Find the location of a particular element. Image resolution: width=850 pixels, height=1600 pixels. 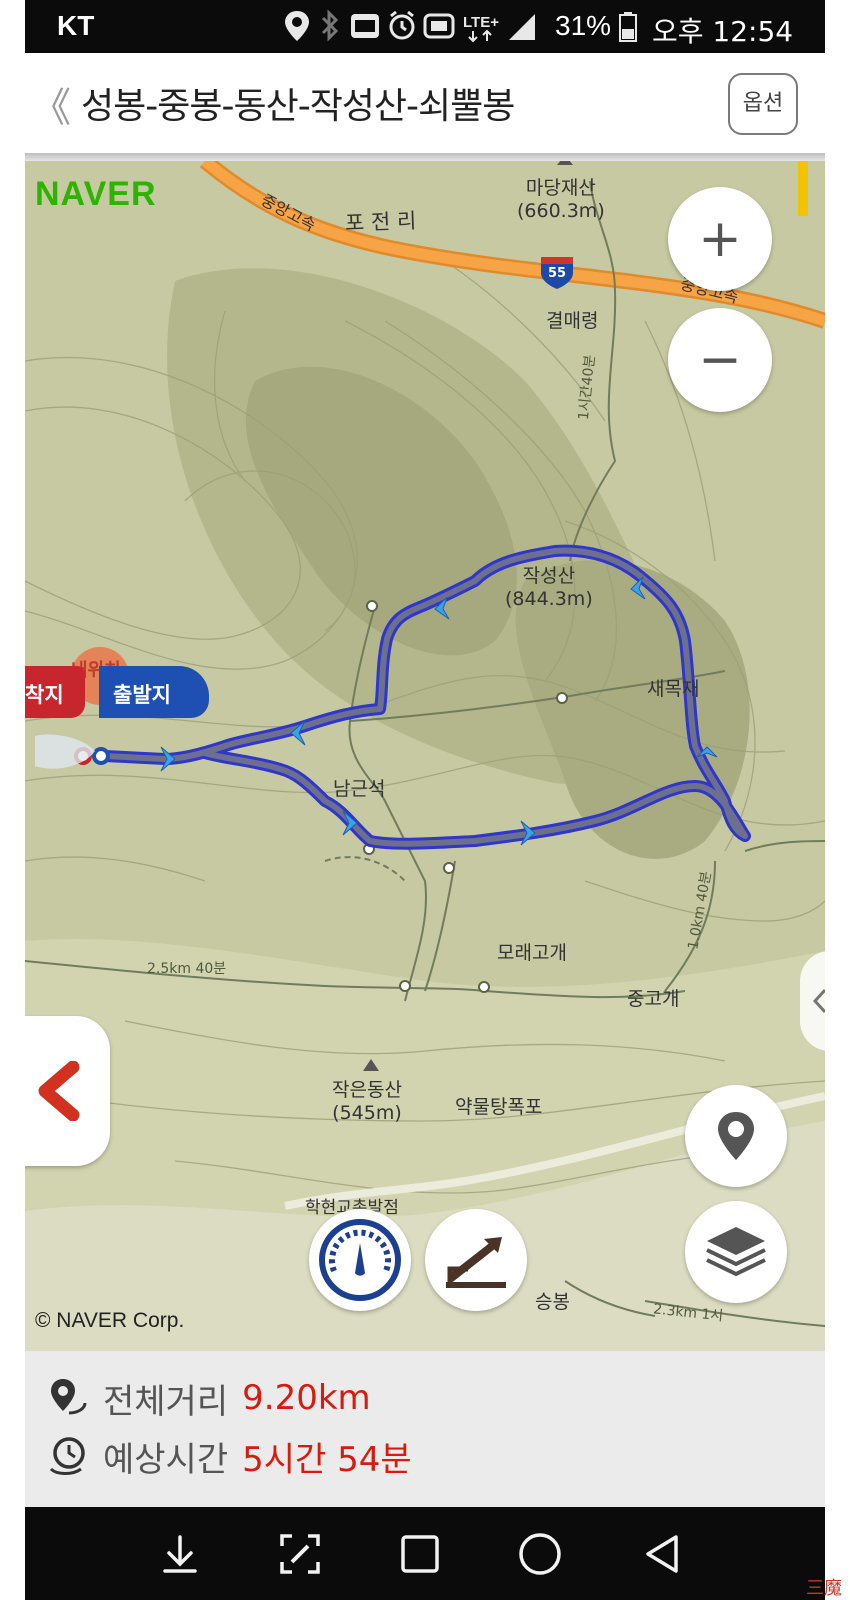

alarm-icon is located at coordinates (402, 25).